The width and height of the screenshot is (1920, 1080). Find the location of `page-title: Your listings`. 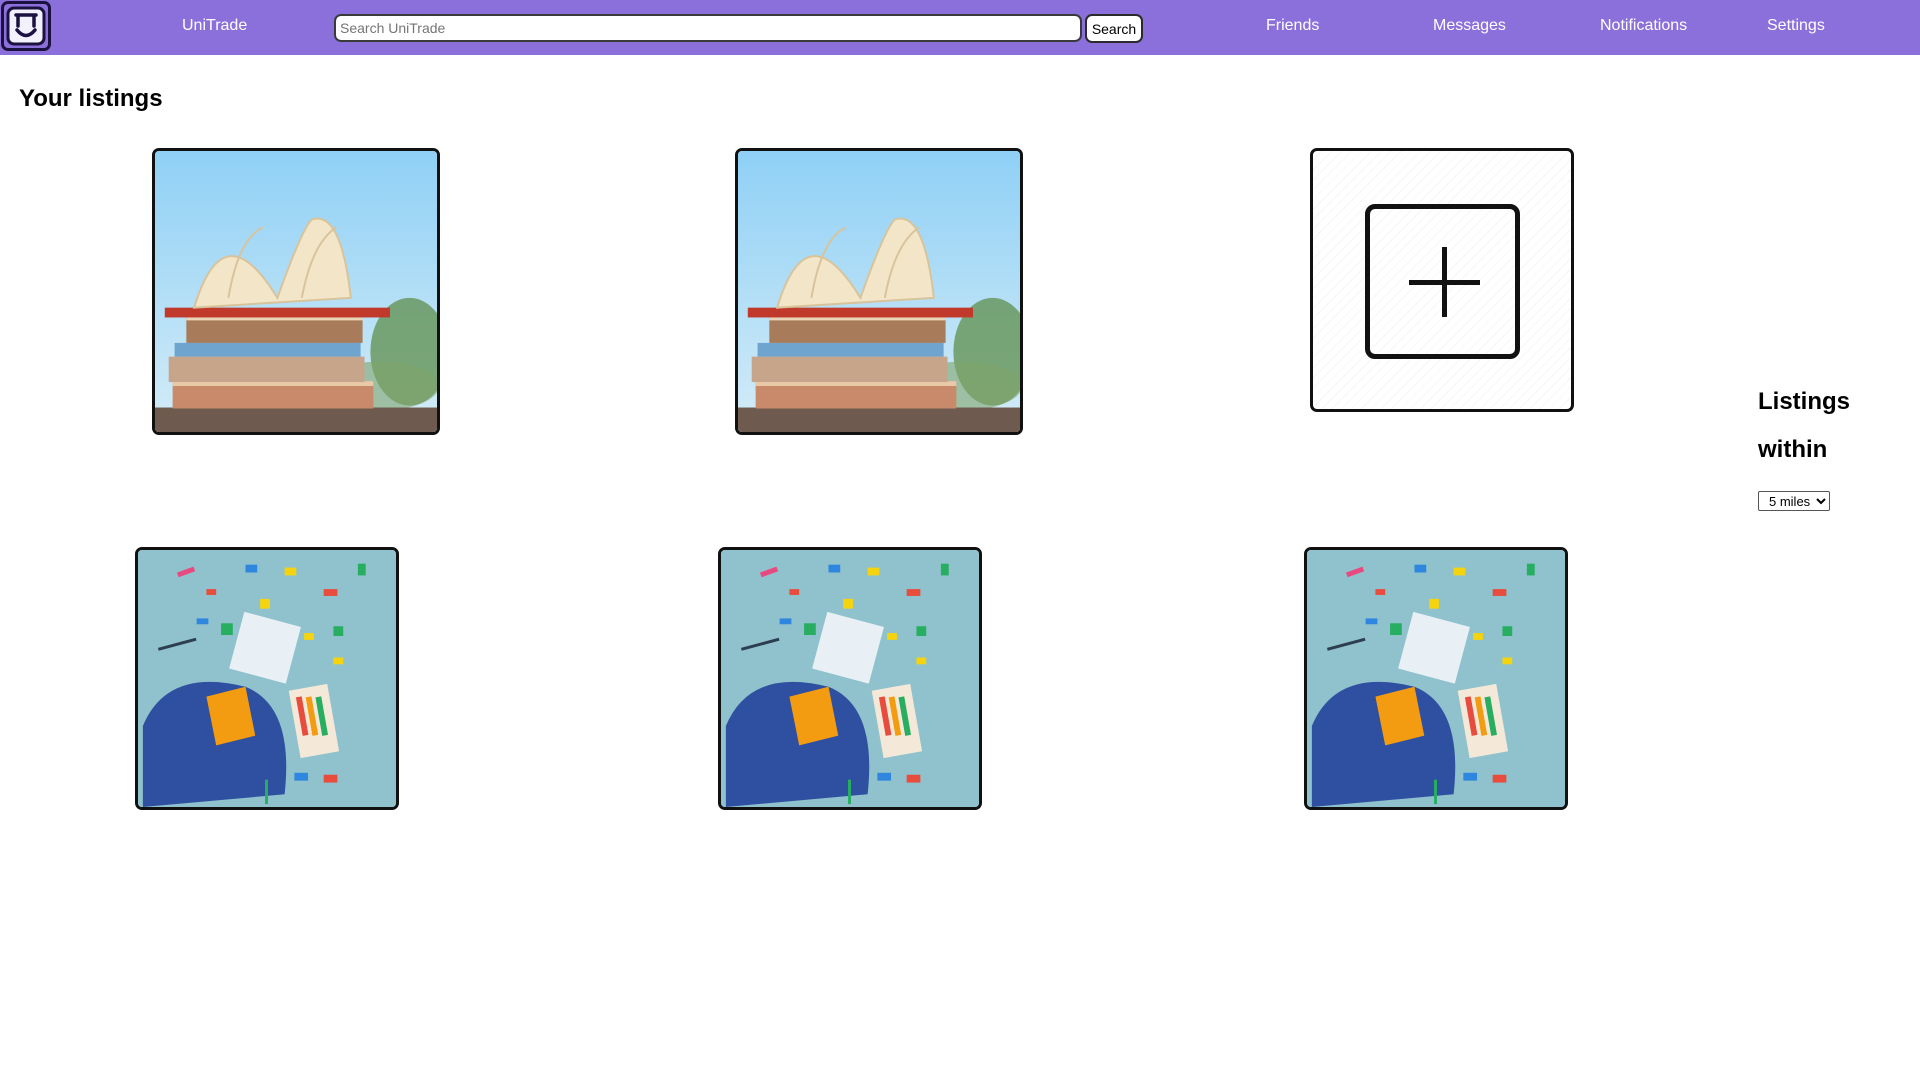

page-title: Your listings is located at coordinates (91, 98).